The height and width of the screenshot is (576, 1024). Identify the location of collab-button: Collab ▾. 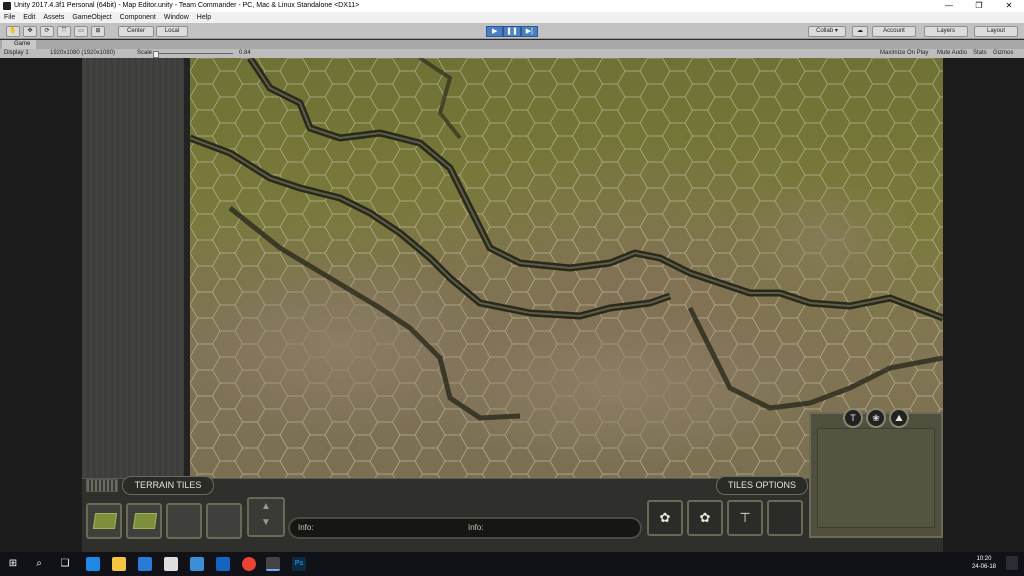
(827, 31).